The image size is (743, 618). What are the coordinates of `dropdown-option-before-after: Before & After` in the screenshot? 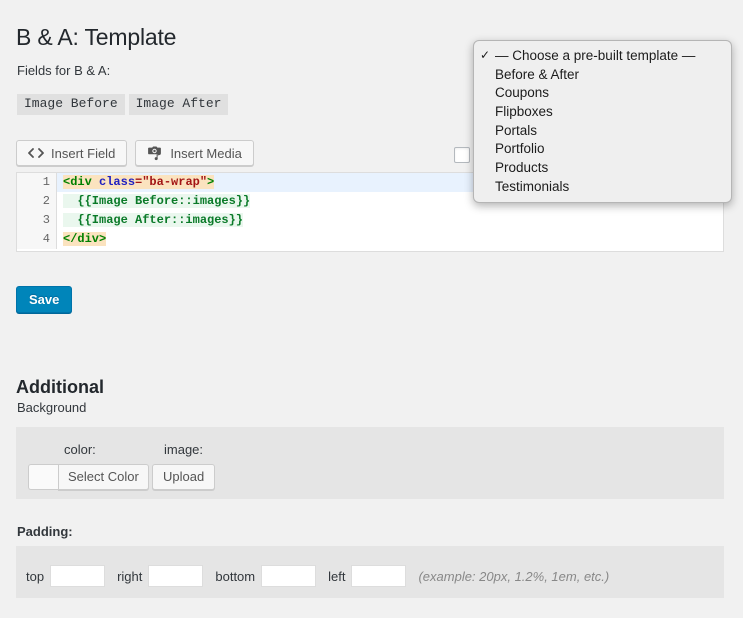 It's located at (602, 74).